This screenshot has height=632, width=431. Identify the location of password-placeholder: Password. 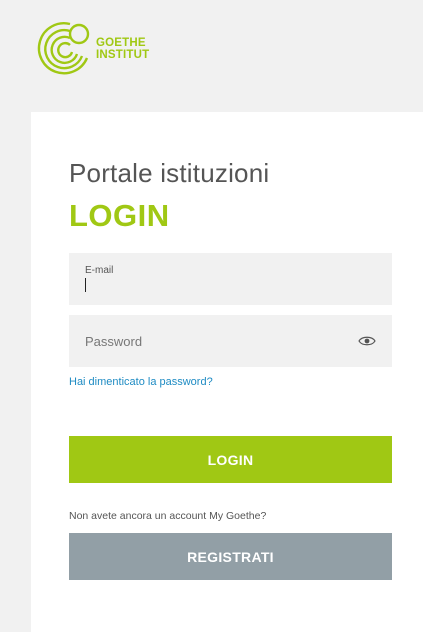
(114, 341).